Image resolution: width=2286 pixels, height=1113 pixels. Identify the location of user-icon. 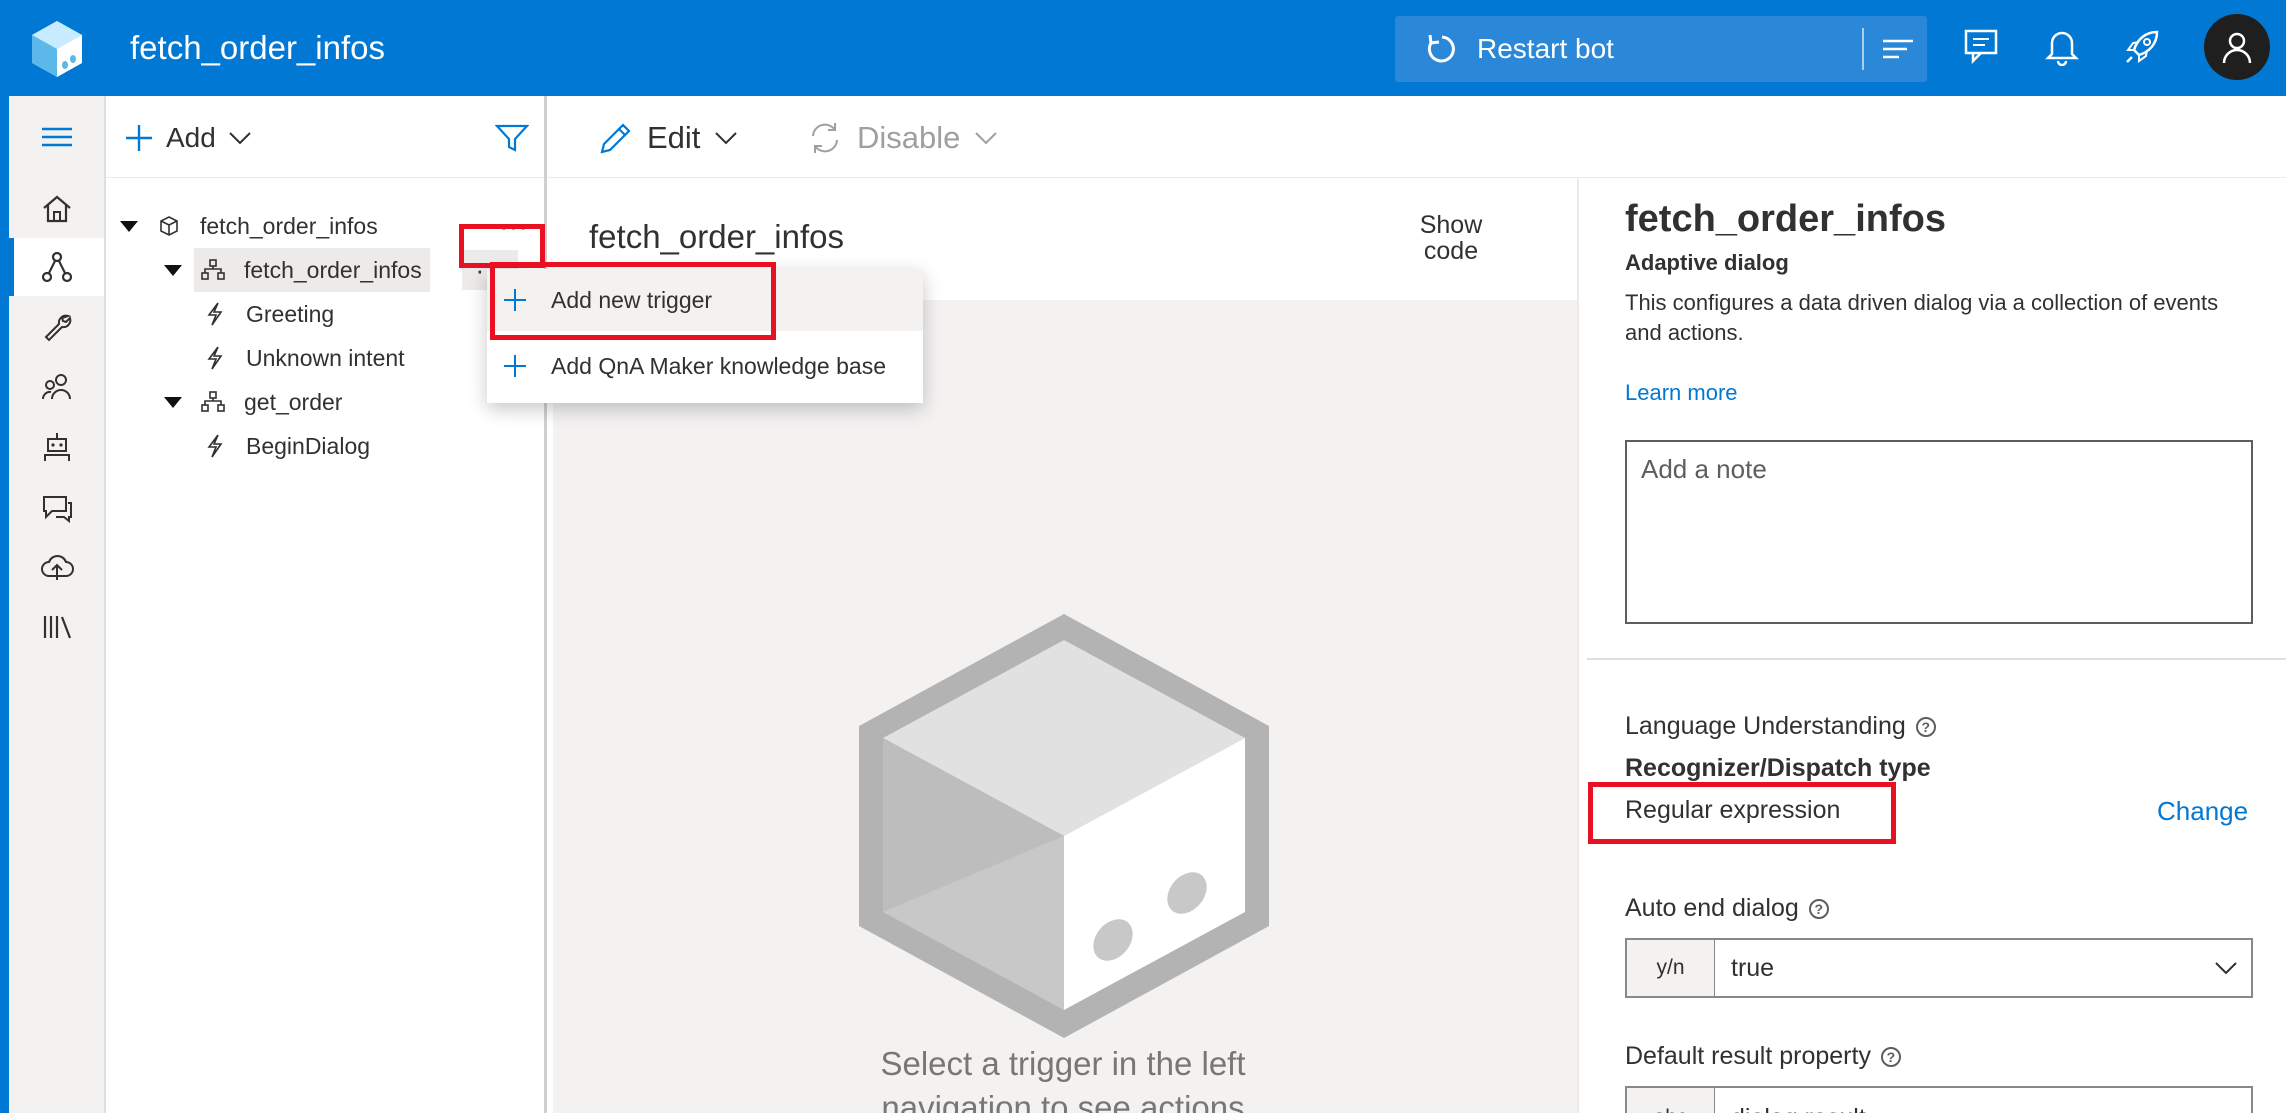
(2237, 48).